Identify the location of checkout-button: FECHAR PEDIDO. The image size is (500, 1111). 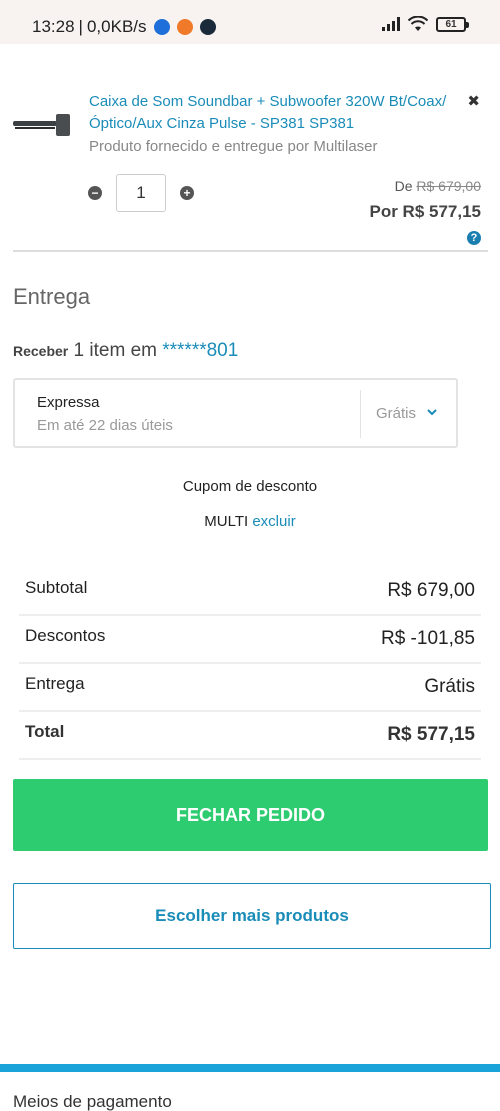
(250, 815).